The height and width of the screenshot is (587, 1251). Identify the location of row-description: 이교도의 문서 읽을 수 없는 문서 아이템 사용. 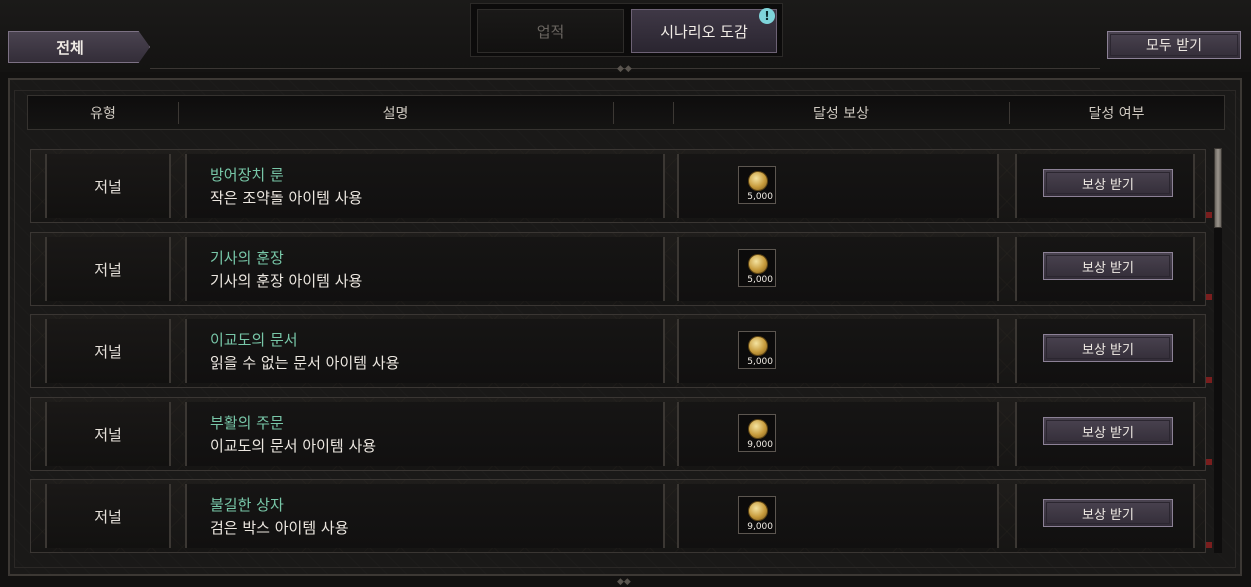
(425, 351).